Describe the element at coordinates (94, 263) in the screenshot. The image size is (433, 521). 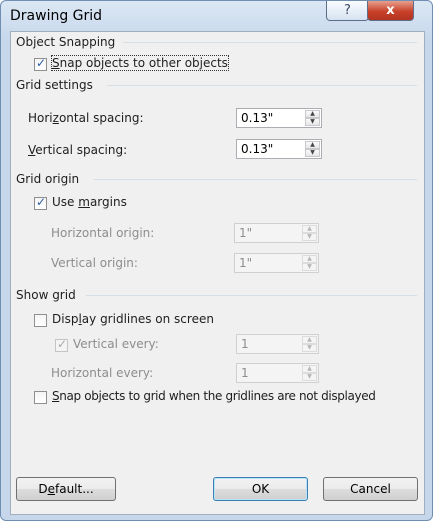
I see `vertical-origin-label: Vertical origin:` at that location.